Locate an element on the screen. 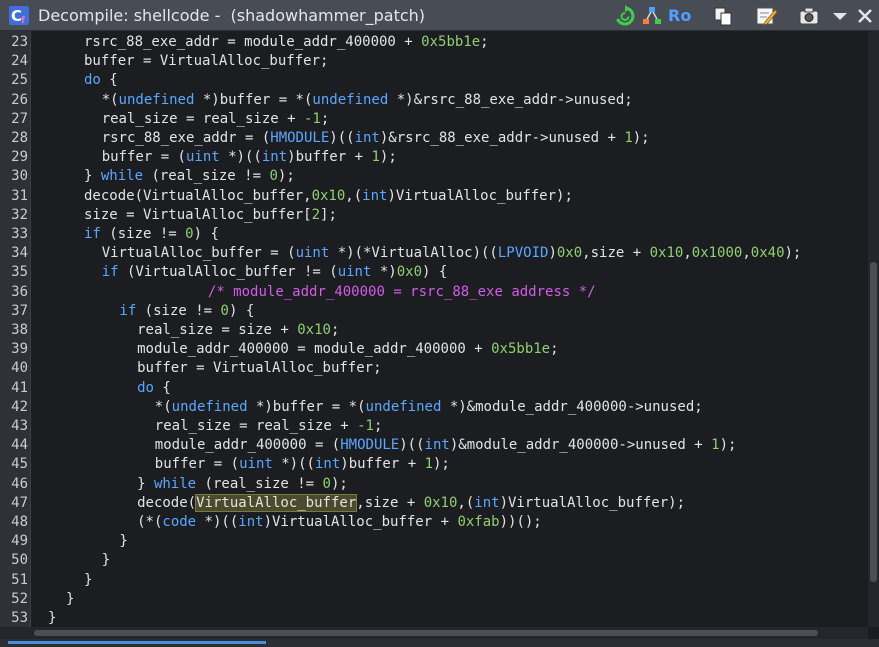 The width and height of the screenshot is (879, 647). close-icon is located at coordinates (865, 16).